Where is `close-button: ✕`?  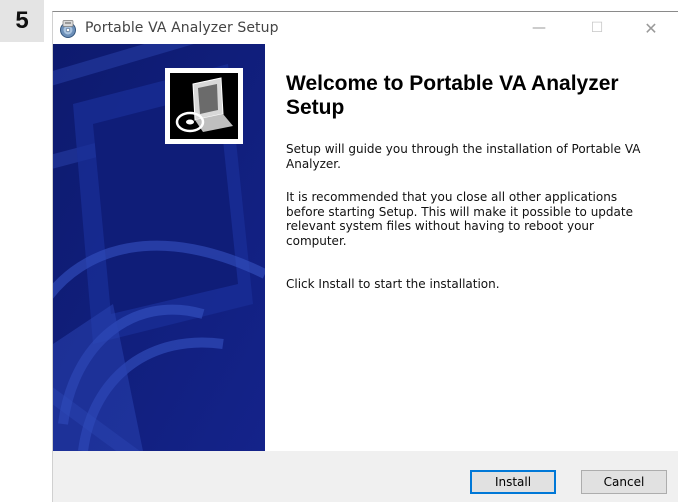 close-button: ✕ is located at coordinates (651, 28).